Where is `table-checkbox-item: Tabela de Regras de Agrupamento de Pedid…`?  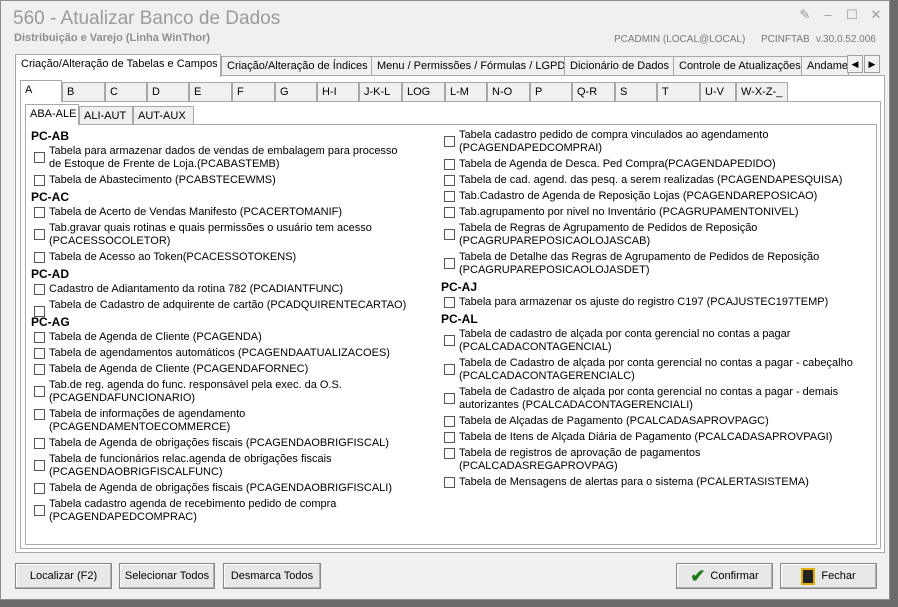 table-checkbox-item: Tabela de Regras de Agrupamento de Pedid… is located at coordinates (651, 235).